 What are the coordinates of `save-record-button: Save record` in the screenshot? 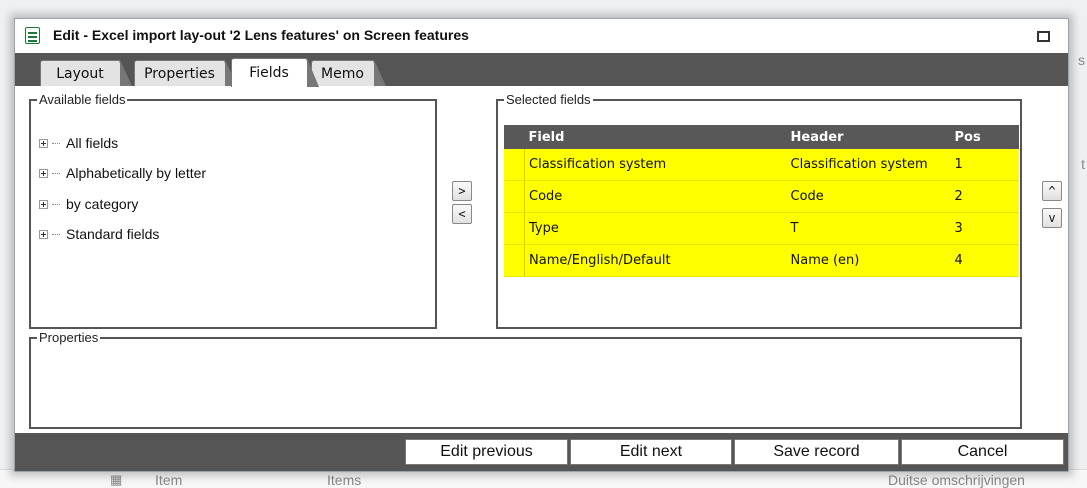 It's located at (816, 452).